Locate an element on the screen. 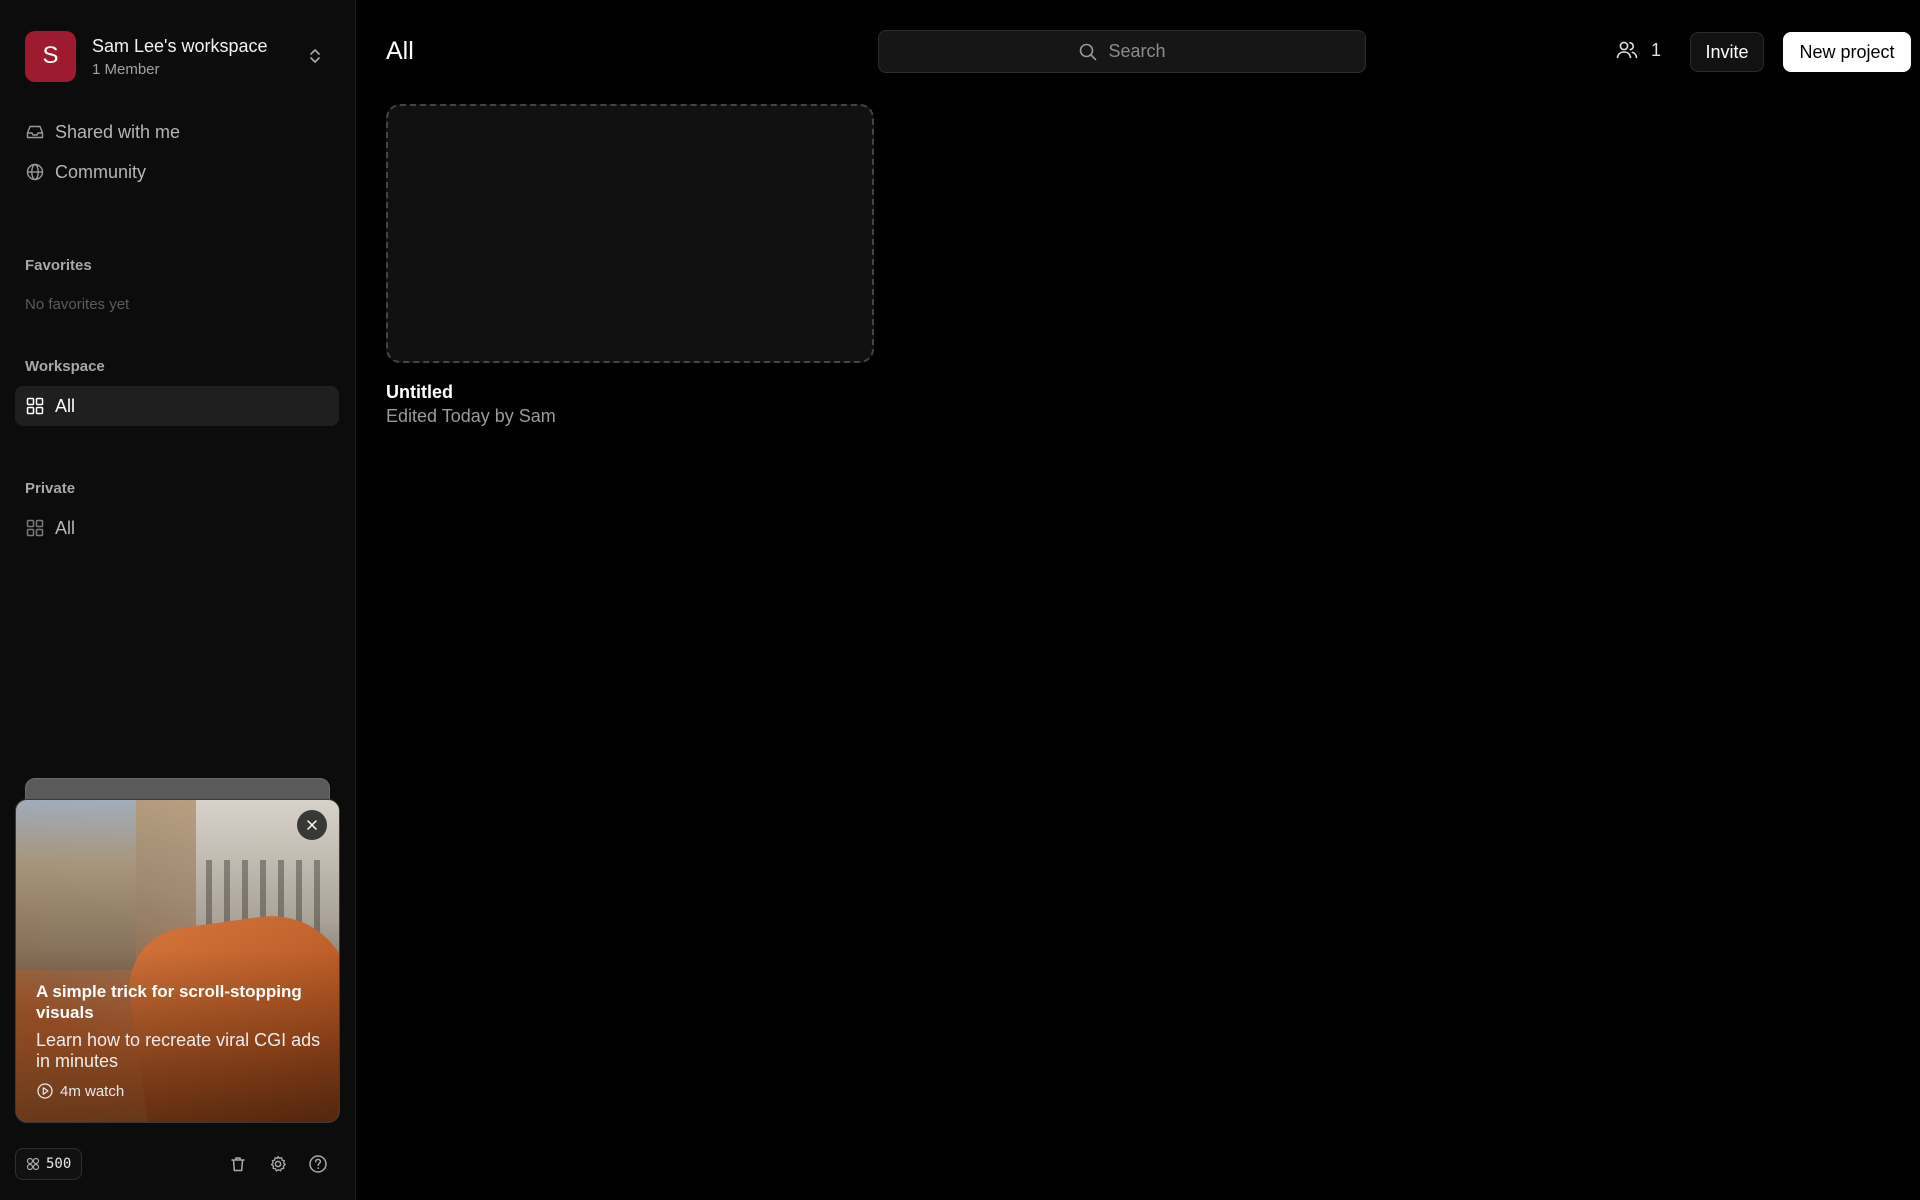 The height and width of the screenshot is (1200, 1920). search-input: Search is located at coordinates (1122, 51).